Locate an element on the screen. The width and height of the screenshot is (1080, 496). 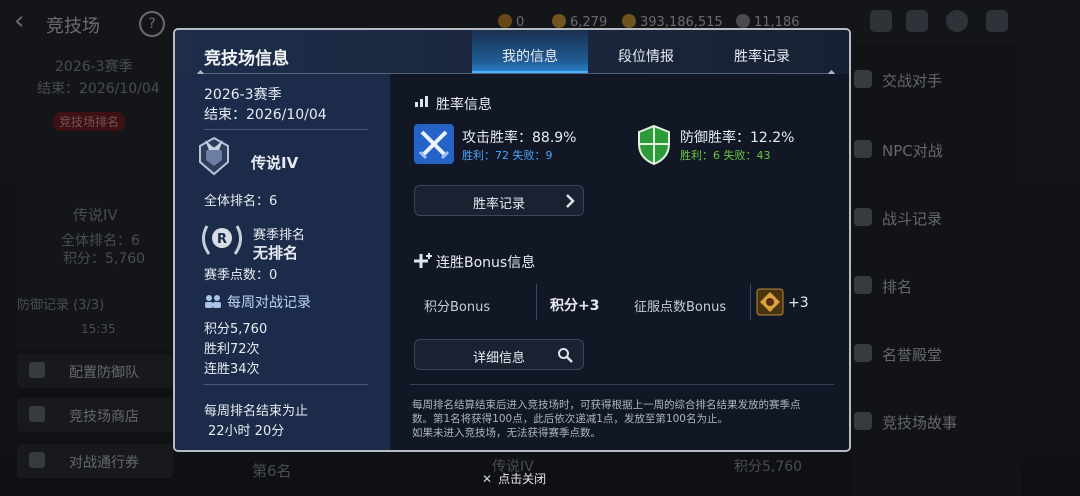
legend-rank-emblem-icon is located at coordinates (214, 156).